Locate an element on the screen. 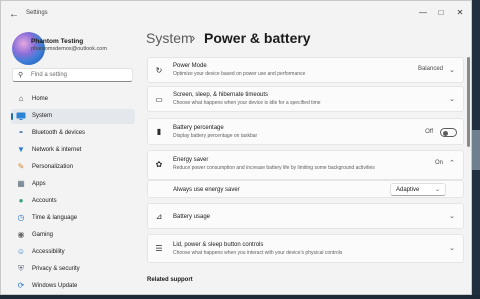 Image resolution: width=480 pixels, height=299 pixels. close-button: ✕ is located at coordinates (460, 13).